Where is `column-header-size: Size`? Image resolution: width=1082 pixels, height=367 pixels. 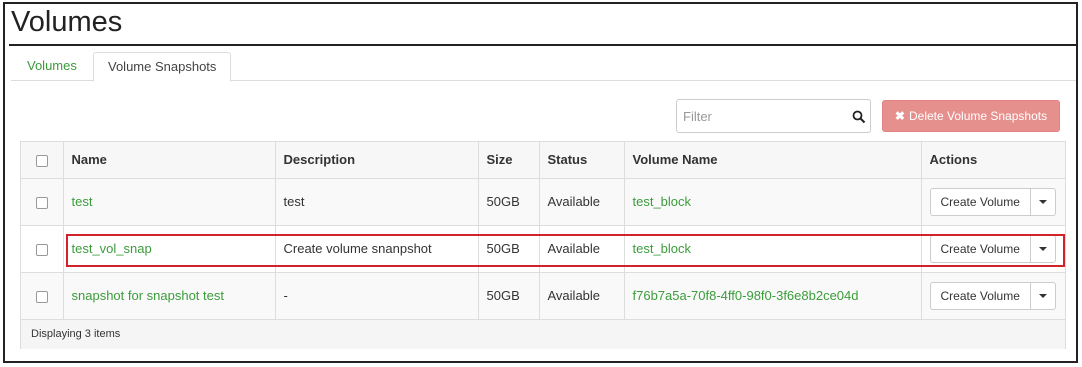
column-header-size: Size is located at coordinates (509, 160).